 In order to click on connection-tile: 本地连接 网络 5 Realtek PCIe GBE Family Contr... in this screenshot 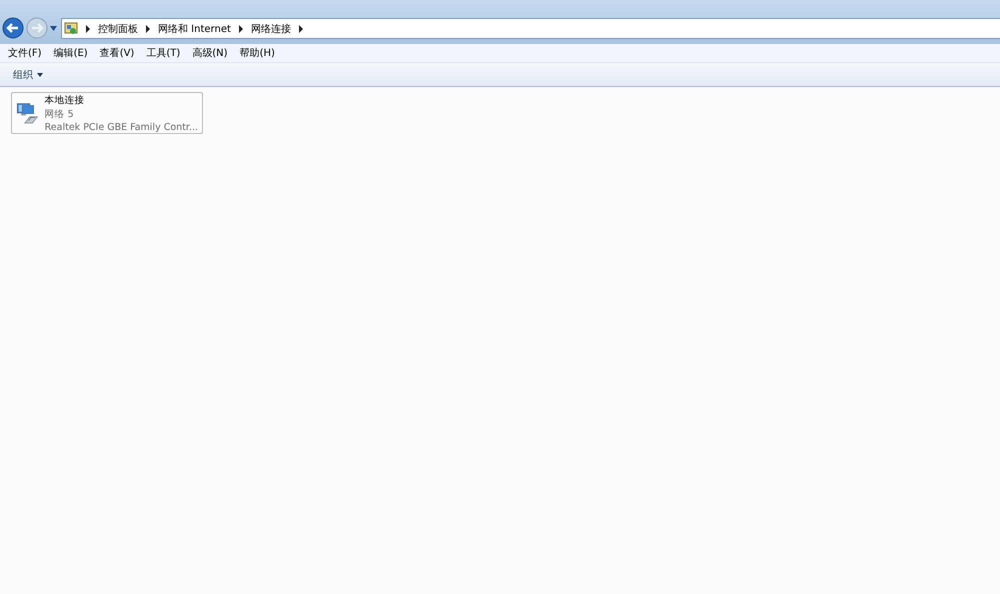, I will do `click(107, 113)`.